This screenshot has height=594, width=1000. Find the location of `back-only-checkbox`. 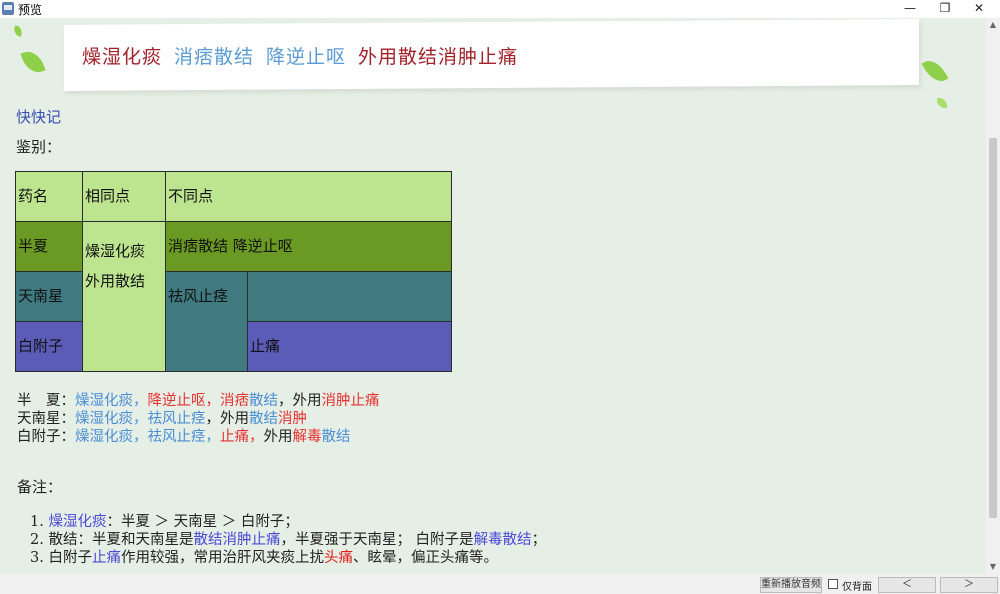

back-only-checkbox is located at coordinates (833, 584).